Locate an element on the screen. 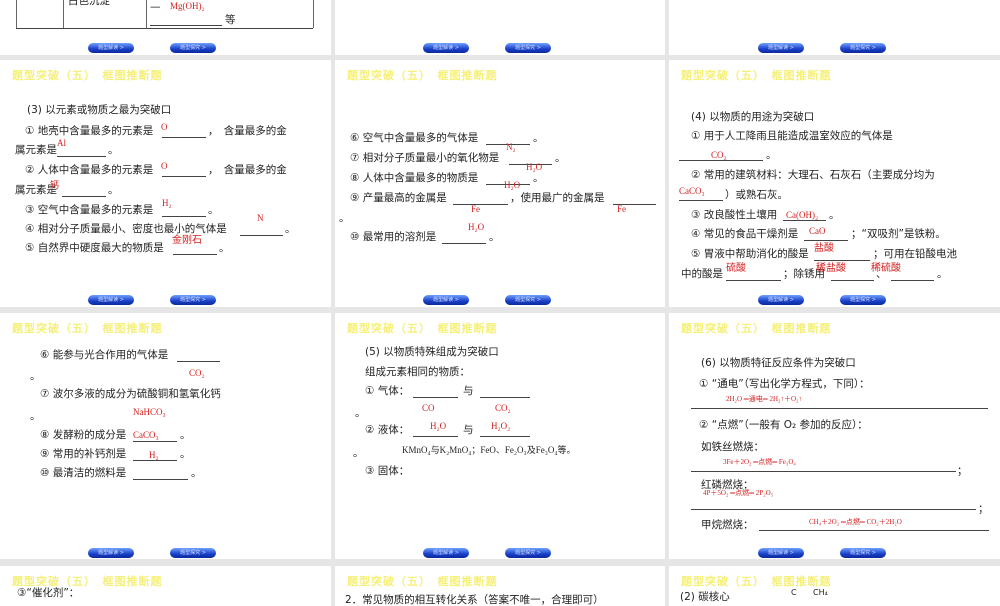  answer: 稀盐酸 is located at coordinates (831, 268).